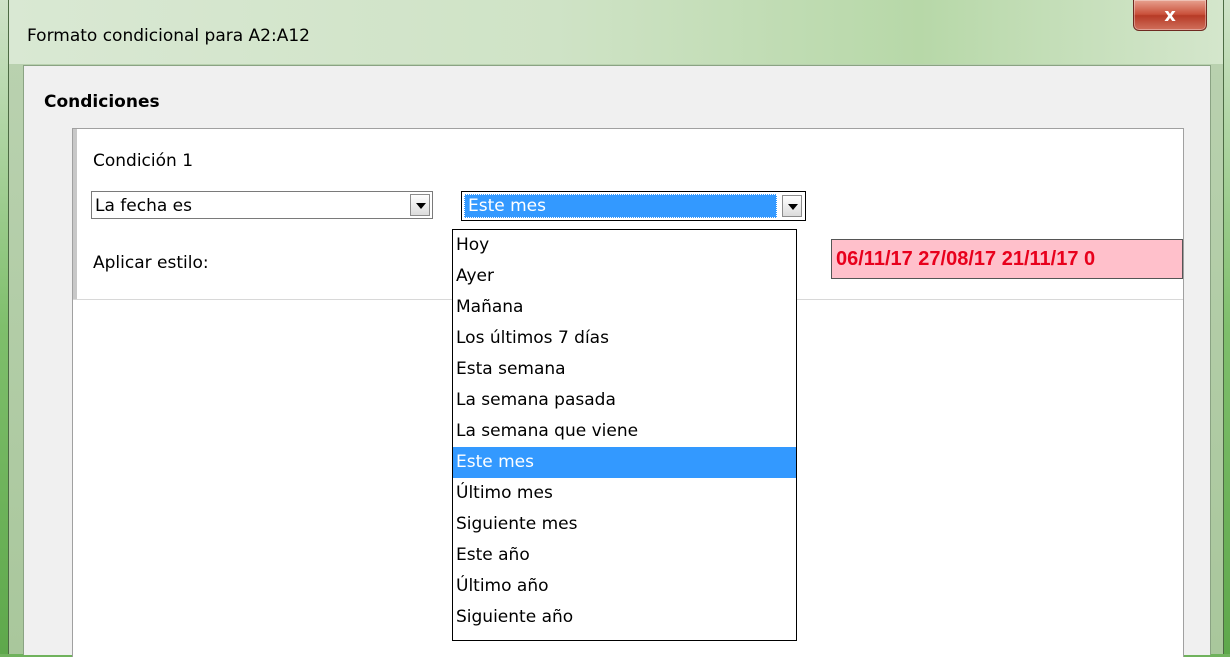  What do you see at coordinates (616, 32) in the screenshot?
I see `title-bar: Formato condicional para A2:A12 x` at bounding box center [616, 32].